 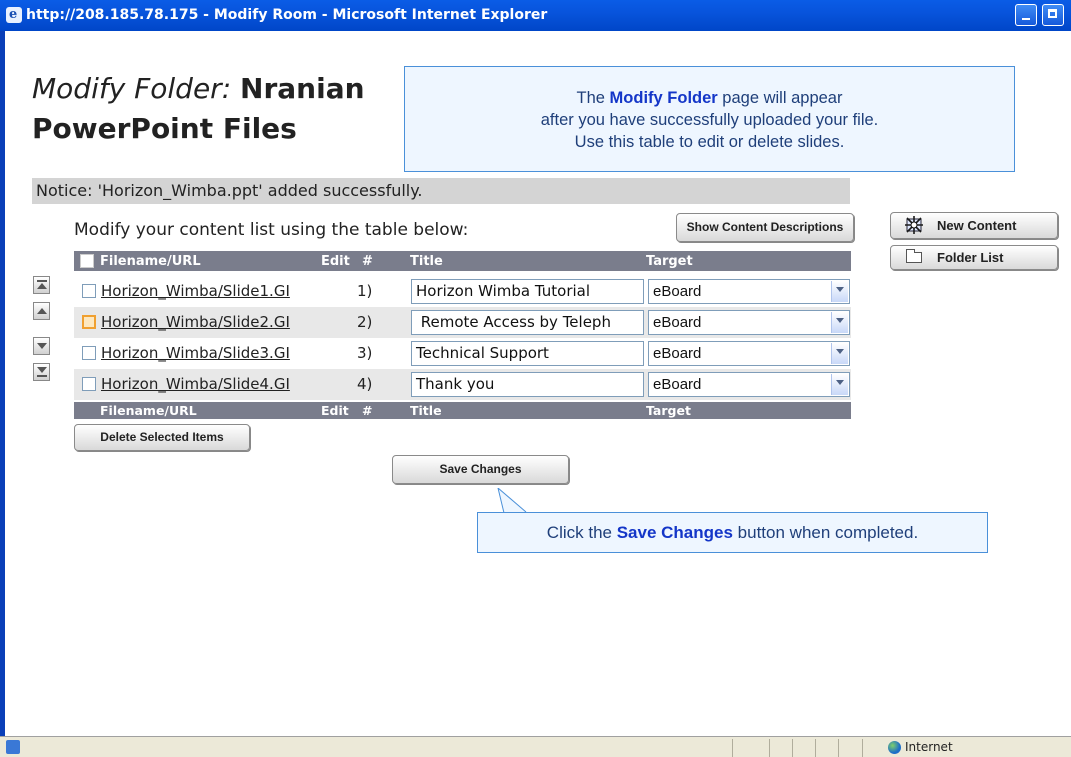 I want to click on row-number: 3), so click(x=365, y=353).